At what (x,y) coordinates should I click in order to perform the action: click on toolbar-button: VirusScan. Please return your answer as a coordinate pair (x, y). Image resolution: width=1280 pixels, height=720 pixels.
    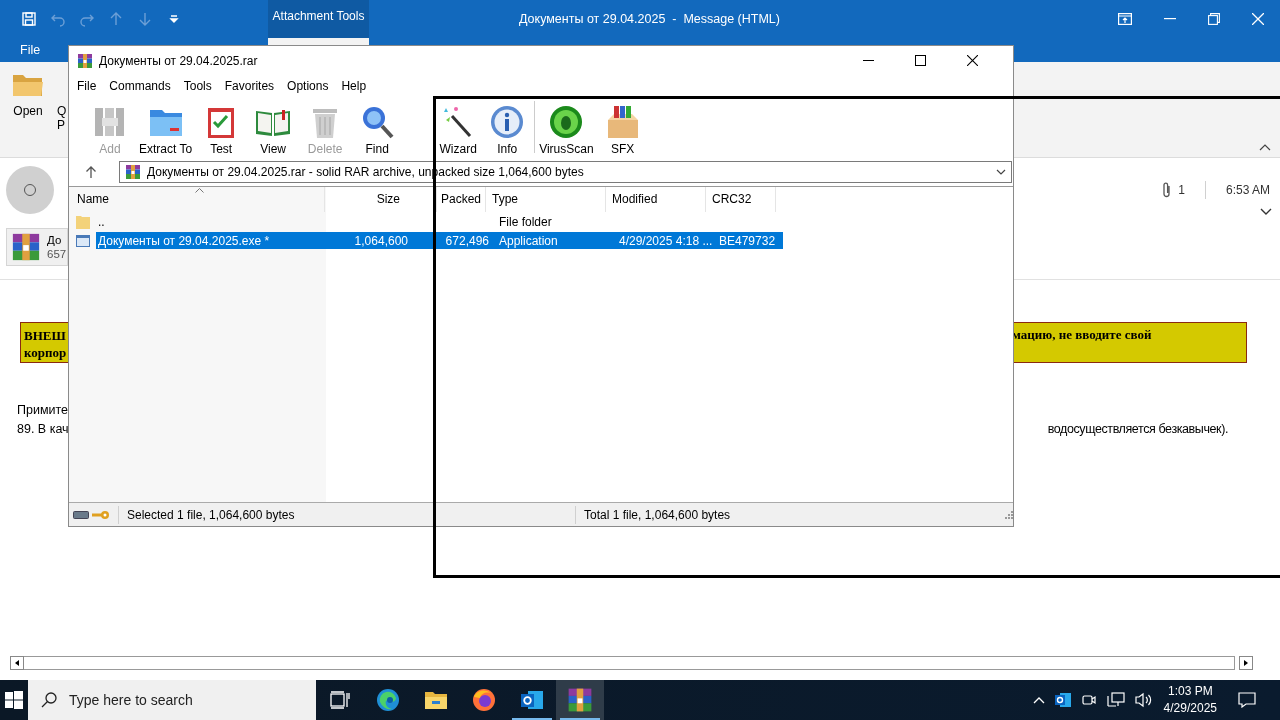
    Looking at the image, I should click on (566, 128).